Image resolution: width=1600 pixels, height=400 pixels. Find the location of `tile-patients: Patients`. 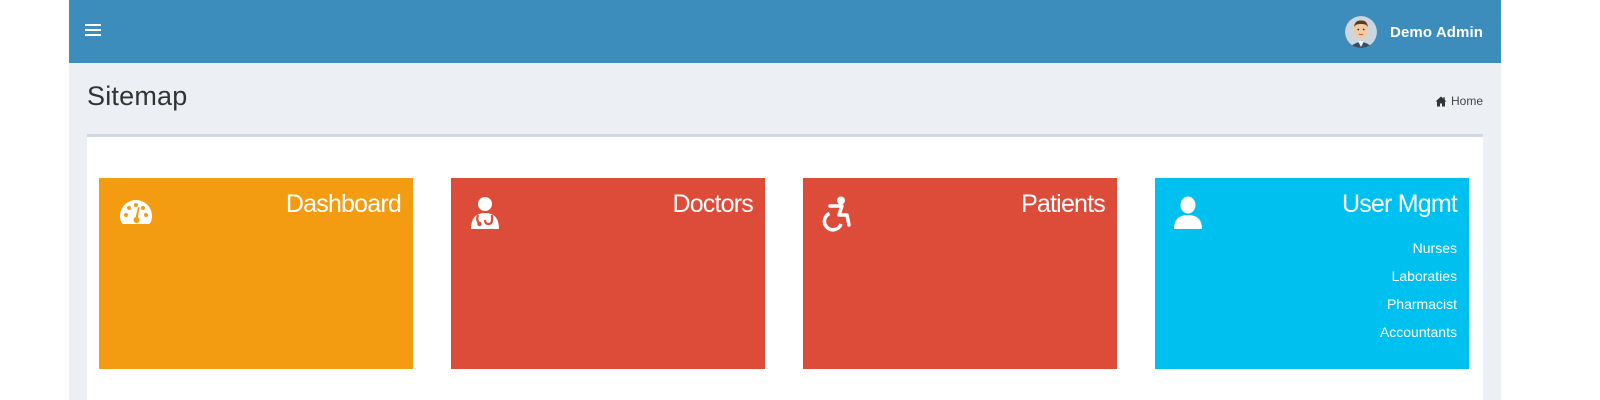

tile-patients: Patients is located at coordinates (960, 273).